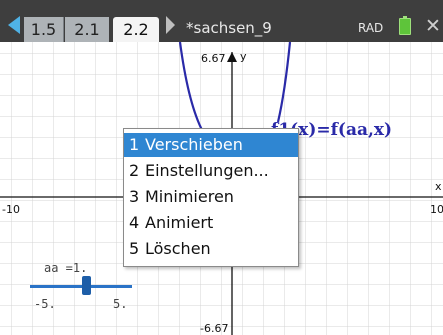 The height and width of the screenshot is (335, 443). What do you see at coordinates (134, 222) in the screenshot?
I see `menu-item-number: 4` at bounding box center [134, 222].